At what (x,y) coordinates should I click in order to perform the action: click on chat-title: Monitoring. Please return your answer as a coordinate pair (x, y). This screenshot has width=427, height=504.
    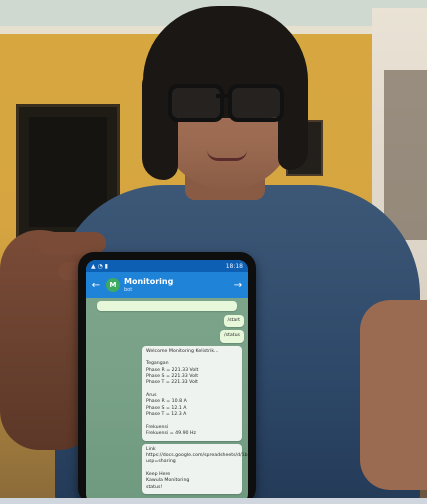
    Looking at the image, I should click on (149, 281).